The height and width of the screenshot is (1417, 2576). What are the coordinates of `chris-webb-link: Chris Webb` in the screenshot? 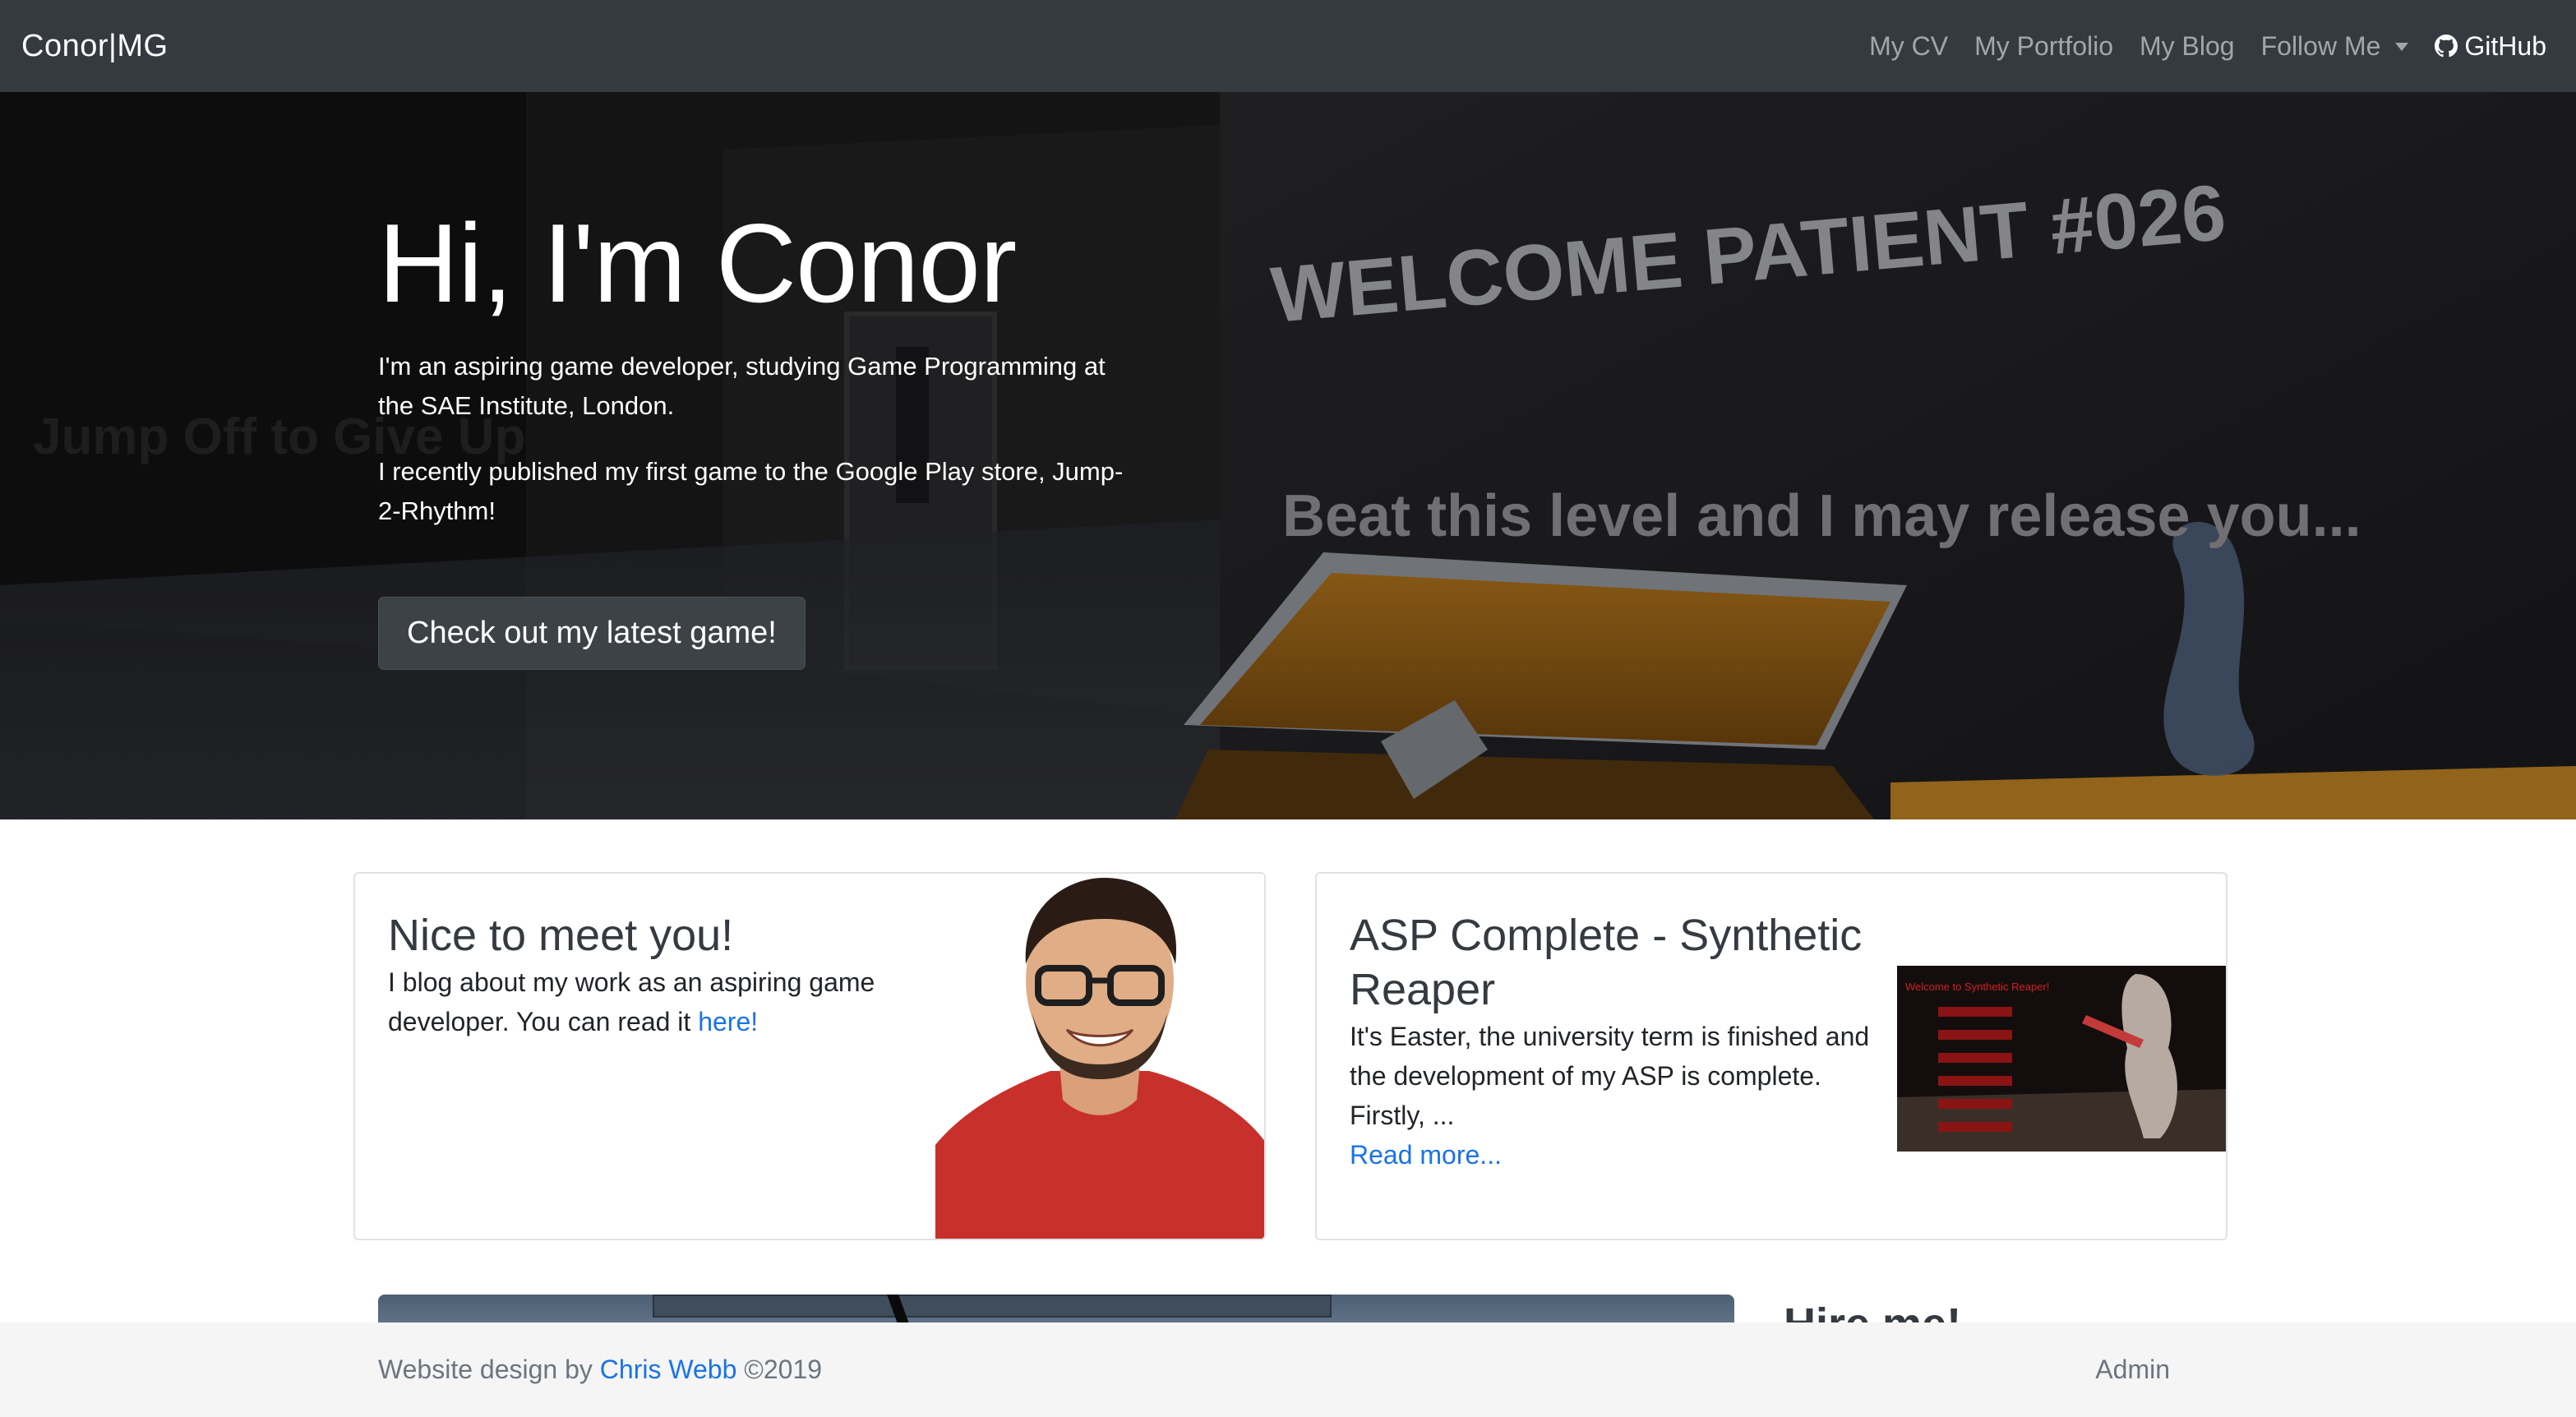 It's located at (668, 1370).